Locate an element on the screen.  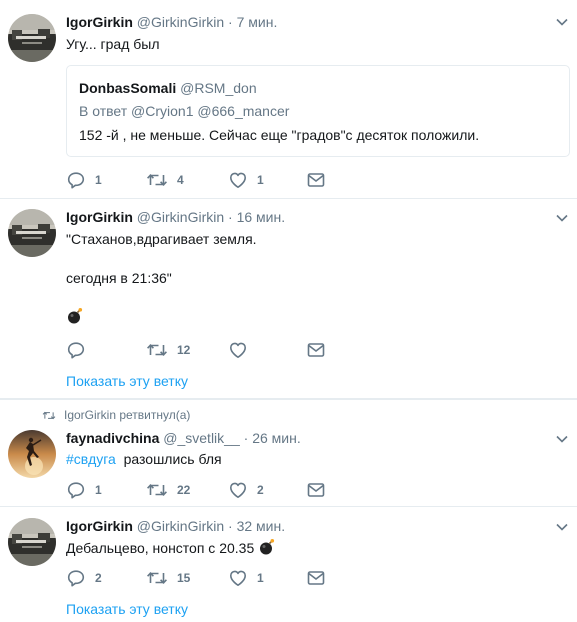
timestamp: 32 мин. is located at coordinates (261, 526).